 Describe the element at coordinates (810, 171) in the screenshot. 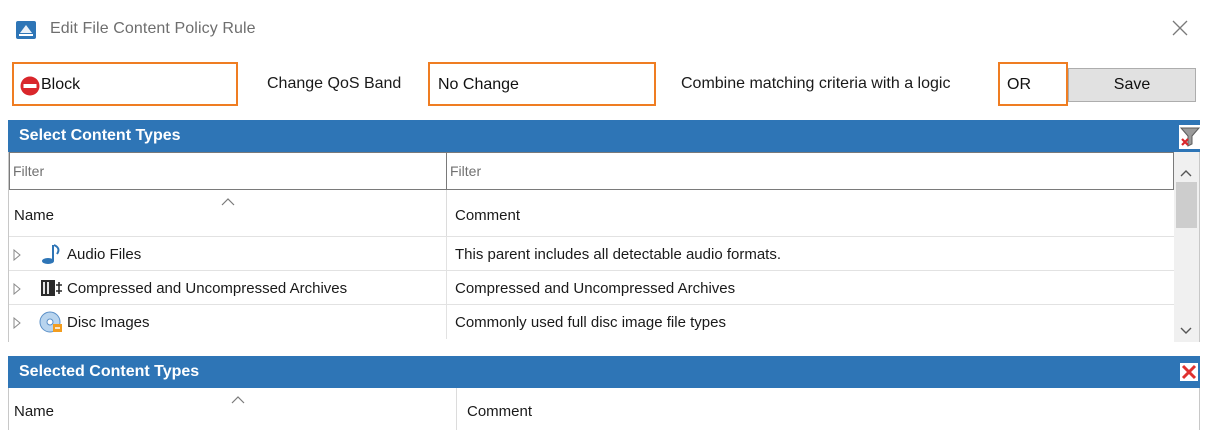

I see `comment-filter-input: Filter` at that location.